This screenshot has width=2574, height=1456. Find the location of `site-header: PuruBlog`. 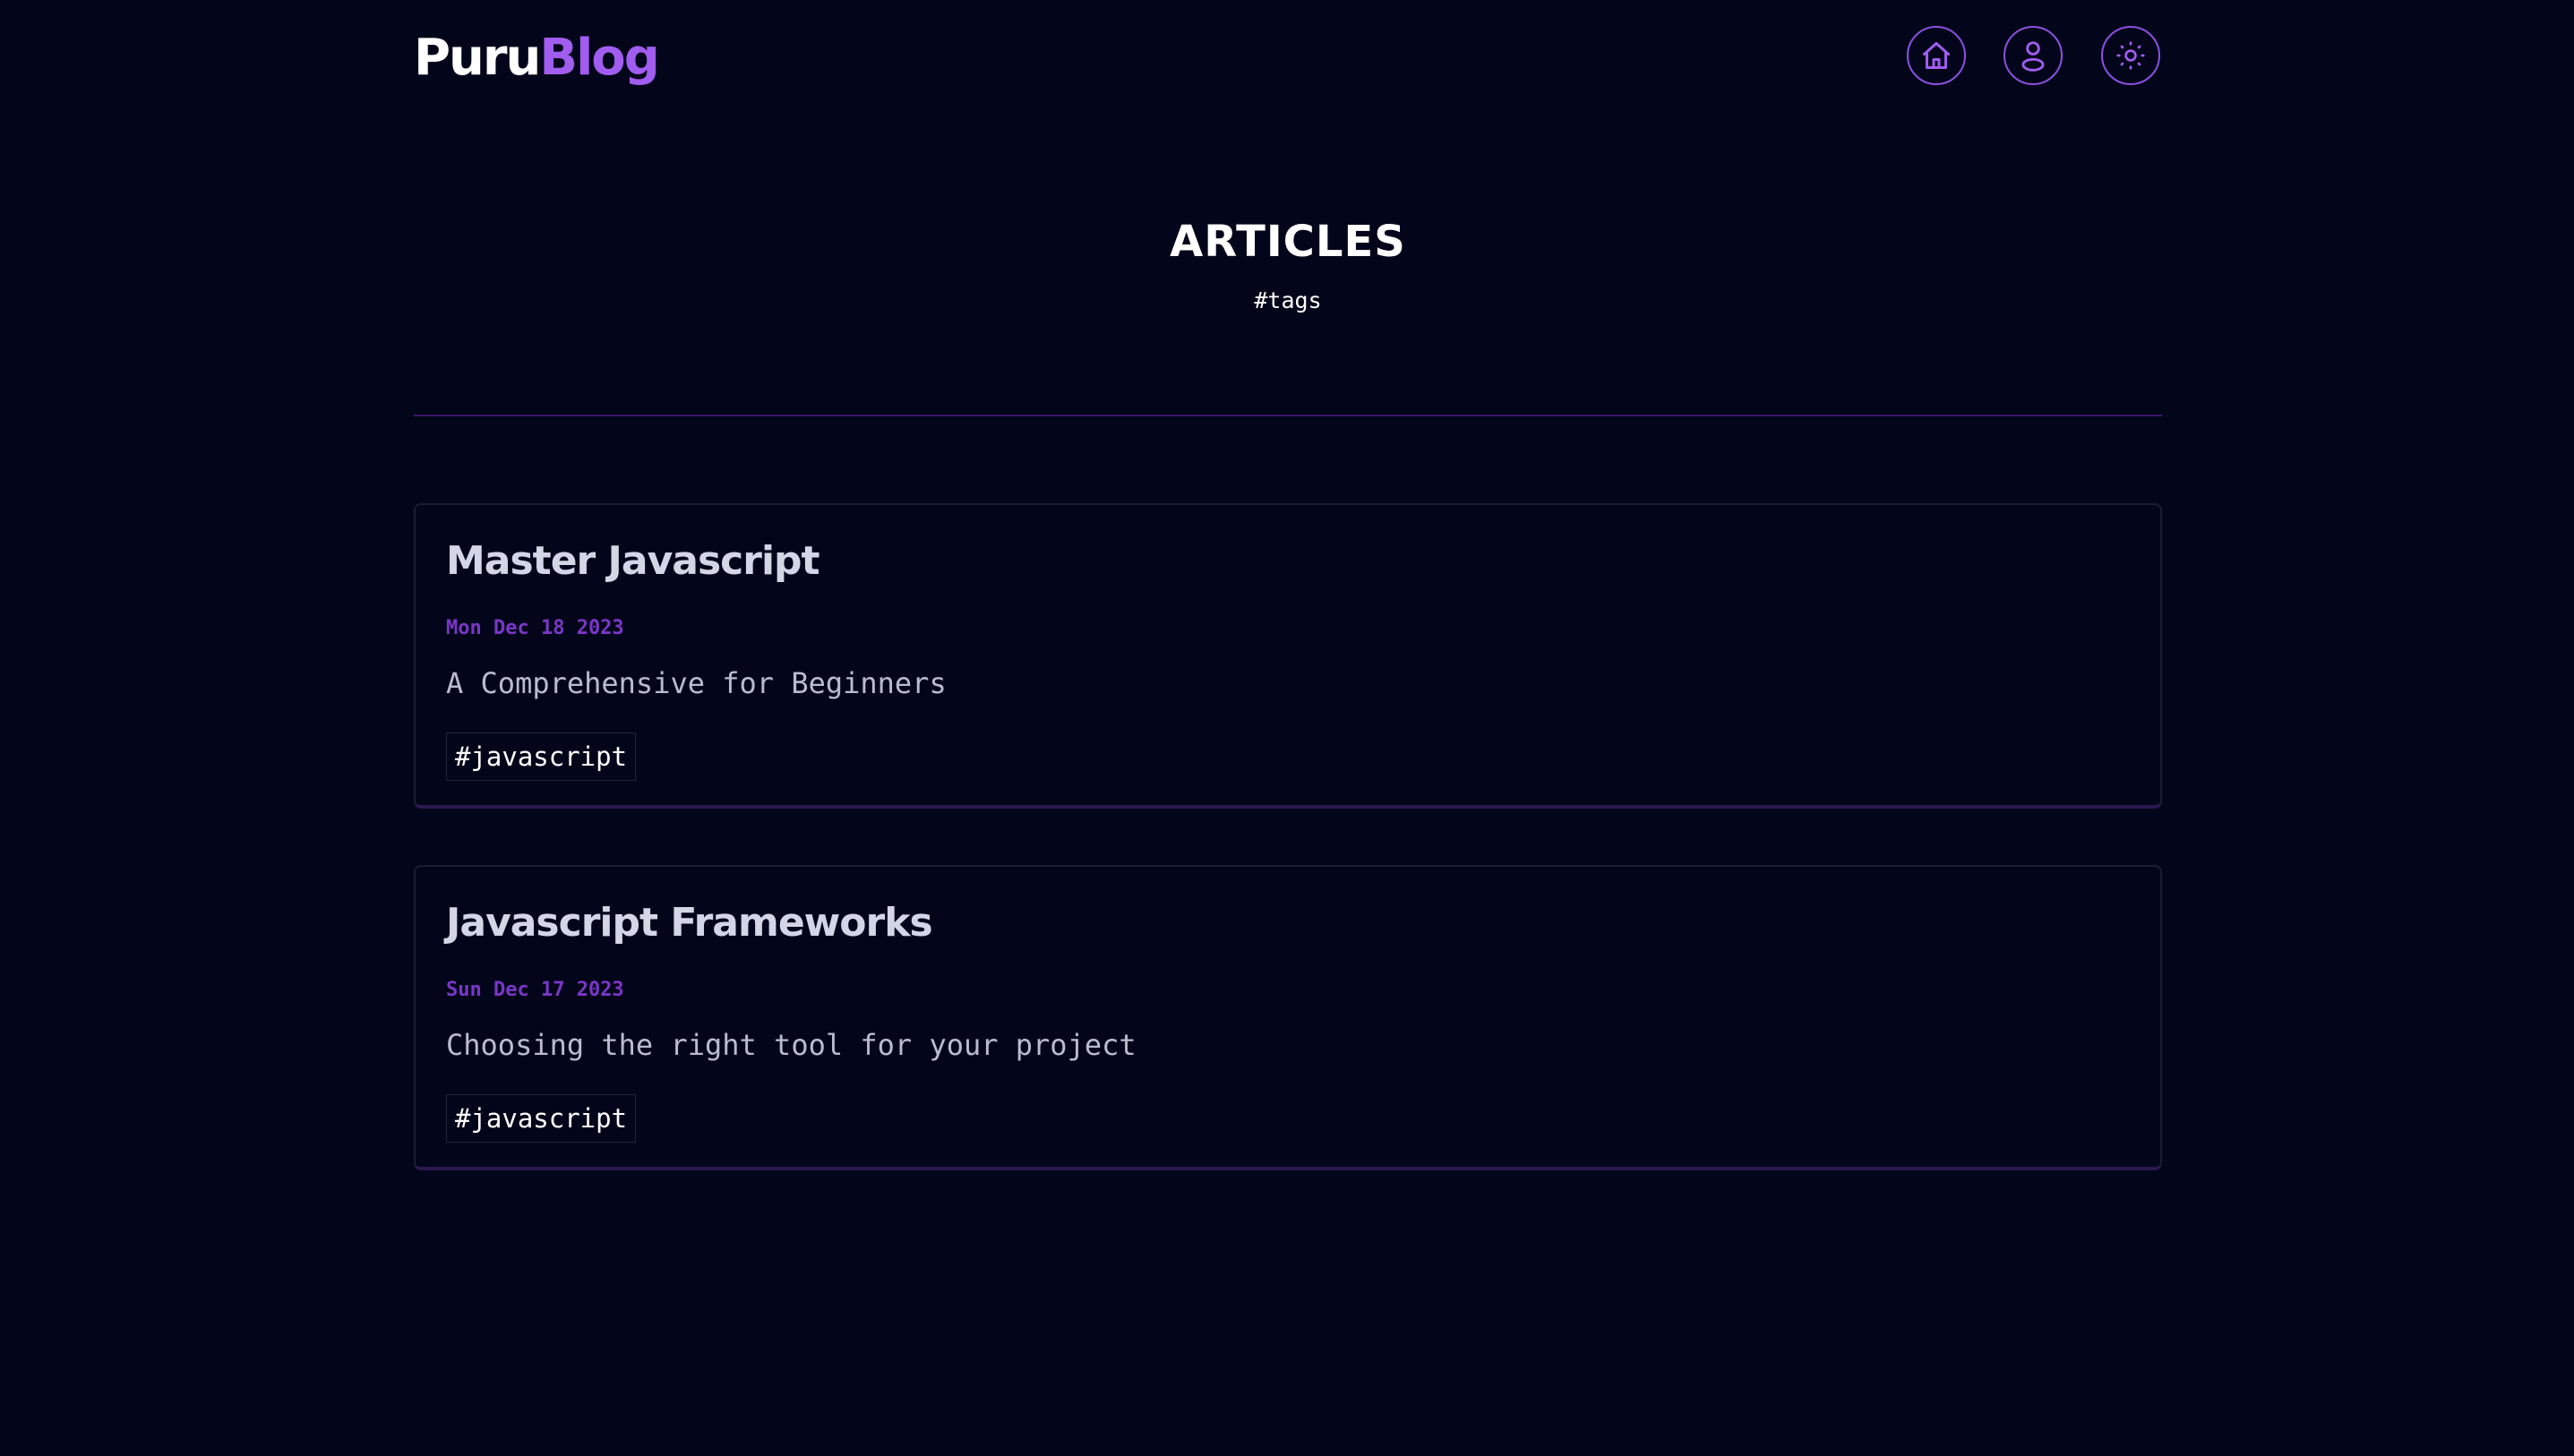

site-header: PuruBlog is located at coordinates (1288, 58).